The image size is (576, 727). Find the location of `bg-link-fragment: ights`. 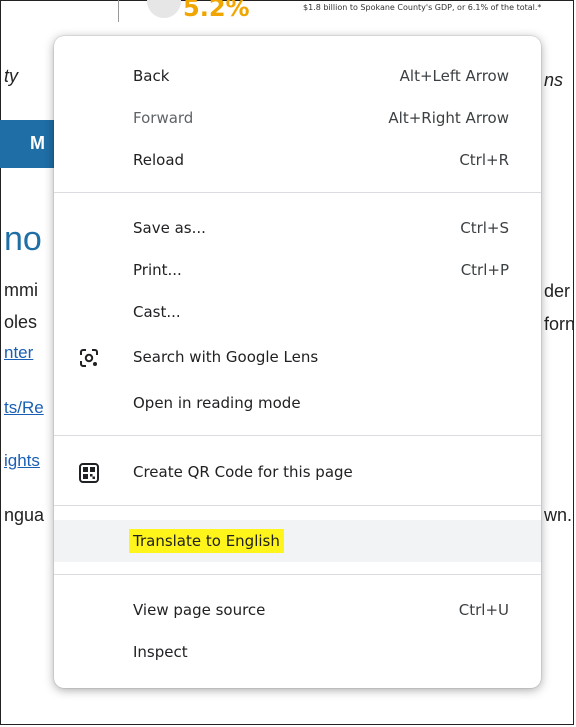

bg-link-fragment: ights is located at coordinates (22, 461).